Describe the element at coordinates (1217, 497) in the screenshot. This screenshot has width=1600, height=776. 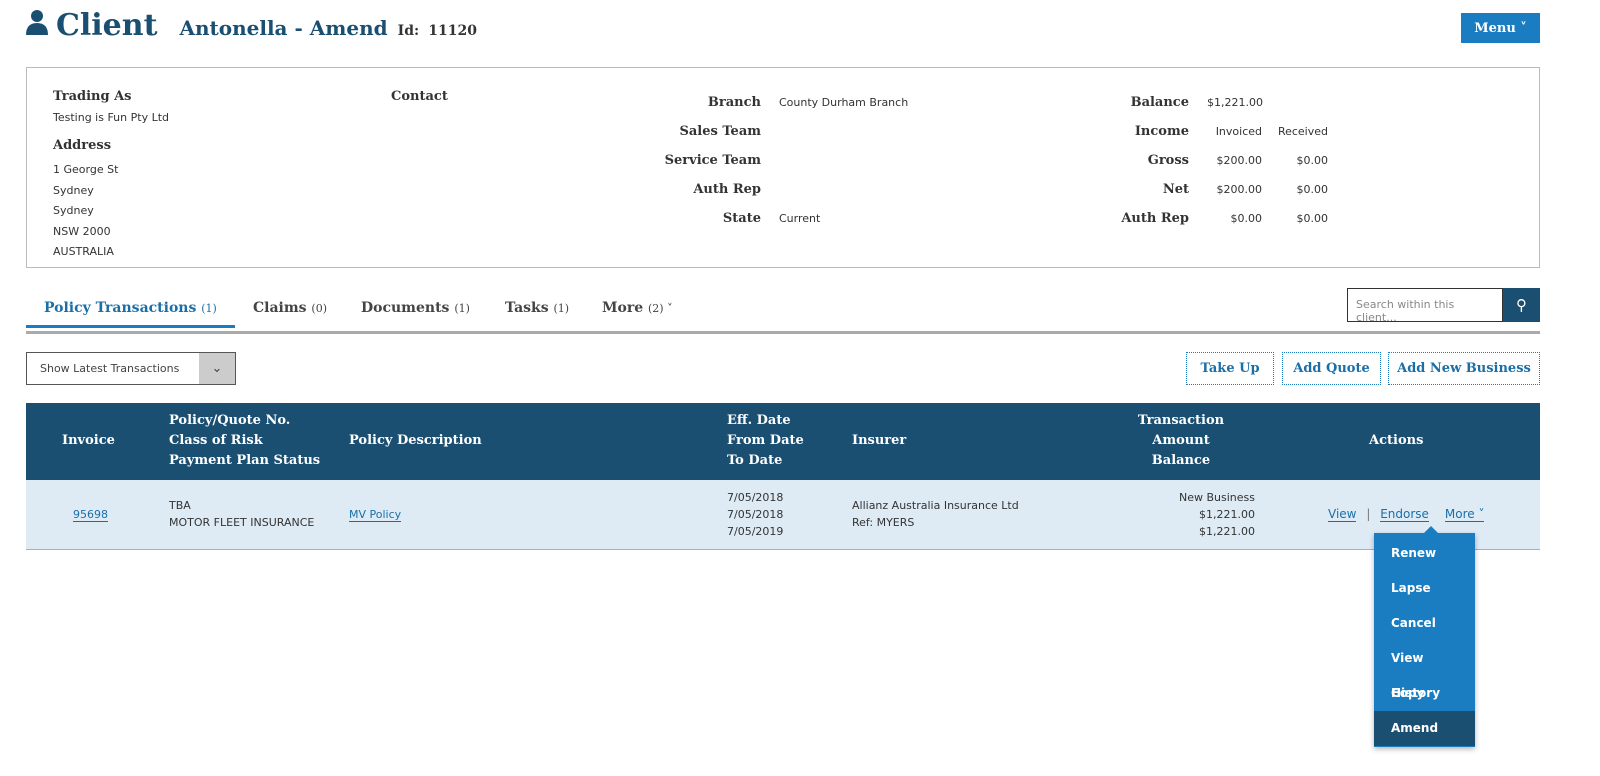
I see `transaction-type: New Business` at that location.